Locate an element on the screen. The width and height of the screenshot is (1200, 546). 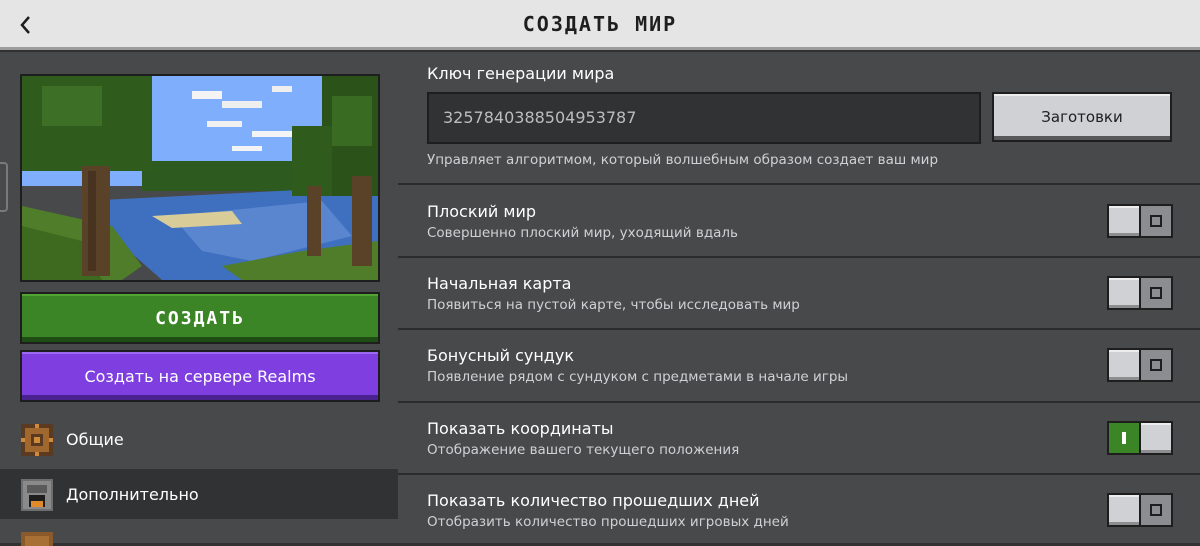
toggle-starter-map is located at coordinates (1140, 293).